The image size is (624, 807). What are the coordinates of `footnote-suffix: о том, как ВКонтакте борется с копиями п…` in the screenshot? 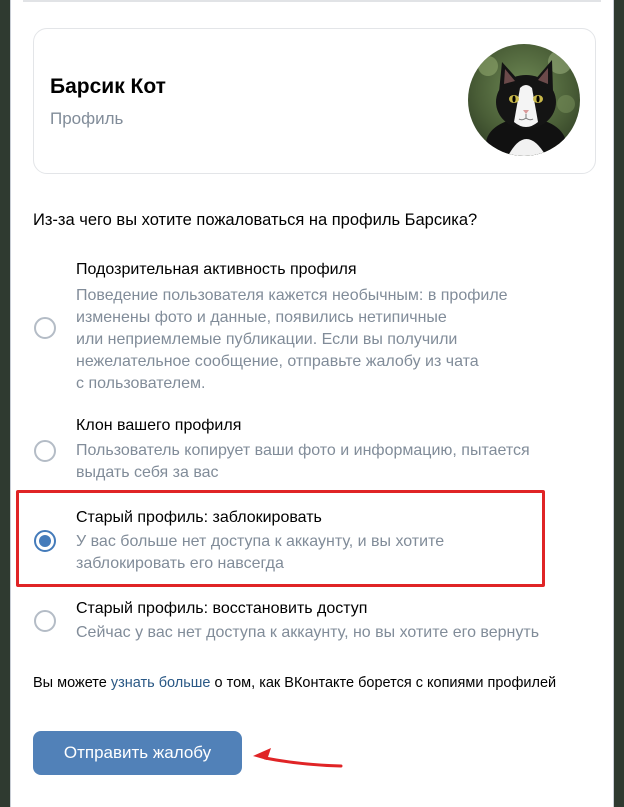 It's located at (383, 683).